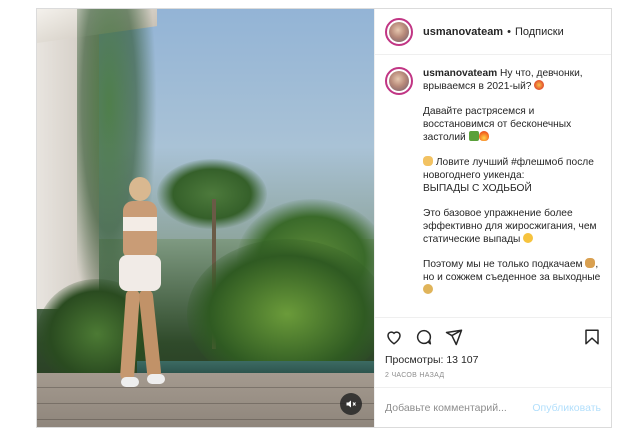  I want to click on post-header: usmanovateam • Подписки, so click(493, 32).